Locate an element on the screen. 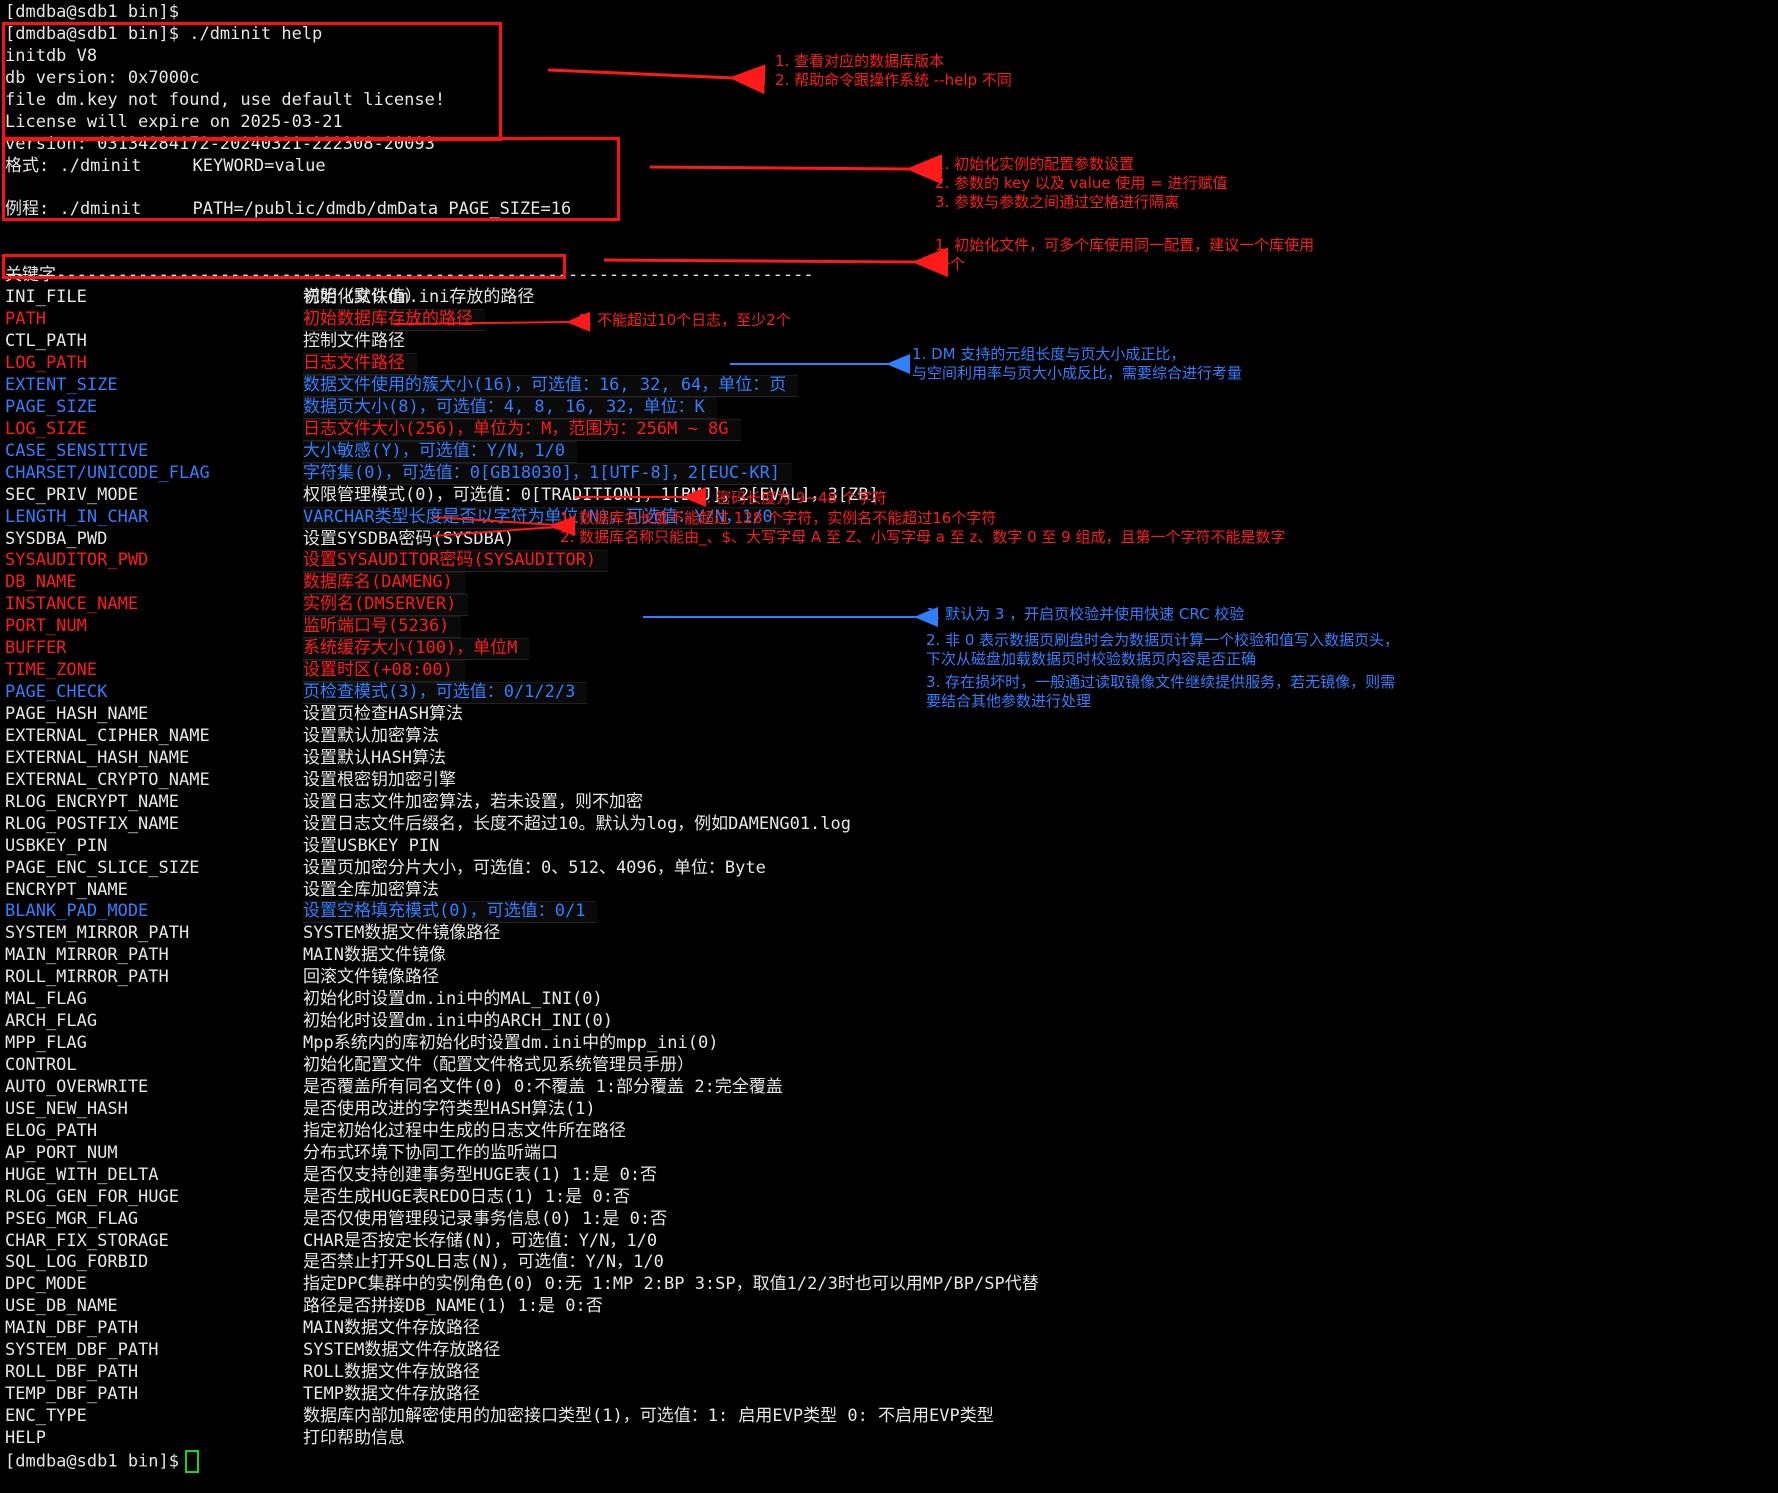  param-row: CONTROL 初始化配置文件（配置文件格式见系统管理员手册） is located at coordinates (605, 1066).